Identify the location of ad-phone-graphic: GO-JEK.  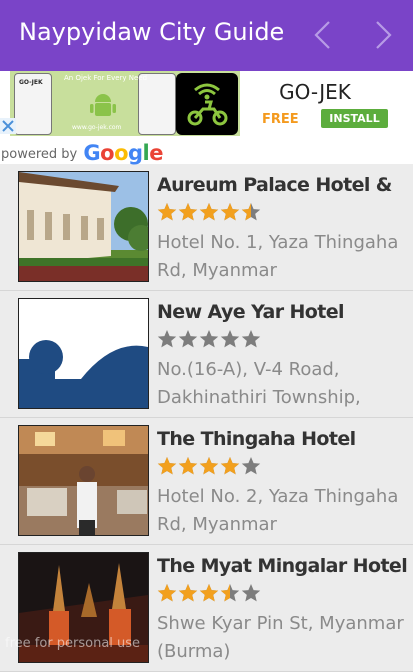
(33, 104).